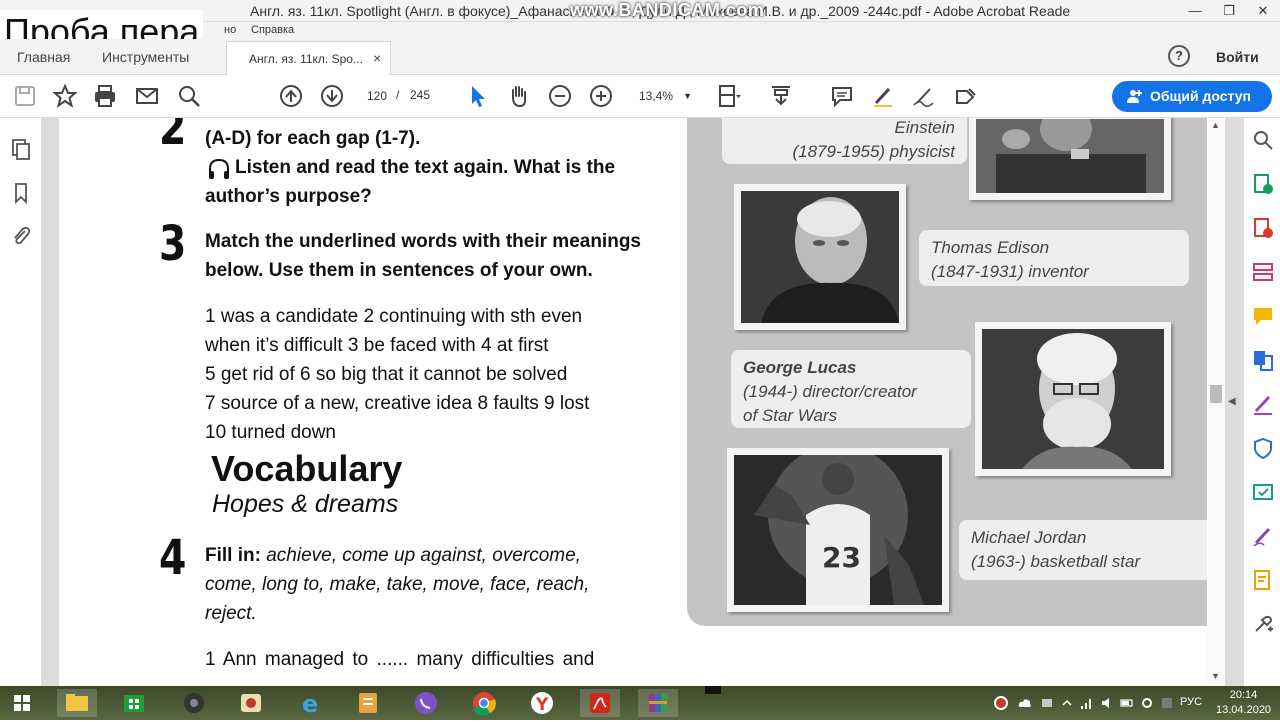 The image size is (1280, 722). Describe the element at coordinates (1263, 11) in the screenshot. I see `close-window-button: ✕` at that location.